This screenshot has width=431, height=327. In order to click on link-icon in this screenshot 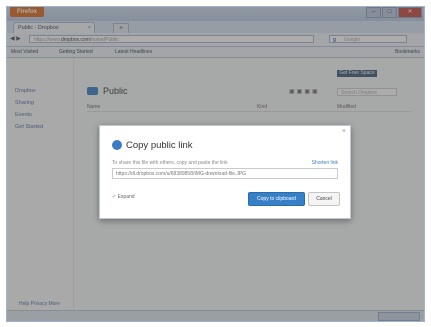, I will do `click(117, 145)`.